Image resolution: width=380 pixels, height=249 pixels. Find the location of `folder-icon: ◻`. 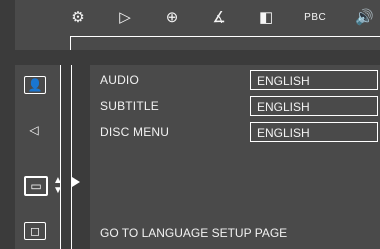

folder-icon: ◻ is located at coordinates (35, 231).